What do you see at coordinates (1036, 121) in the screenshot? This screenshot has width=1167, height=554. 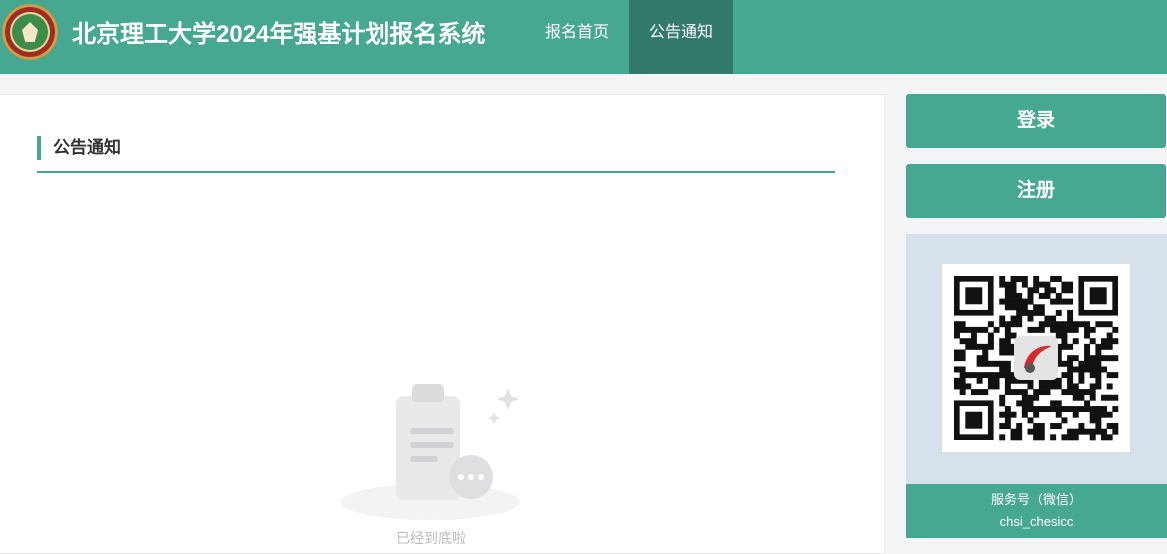 I see `login-button: 登录` at bounding box center [1036, 121].